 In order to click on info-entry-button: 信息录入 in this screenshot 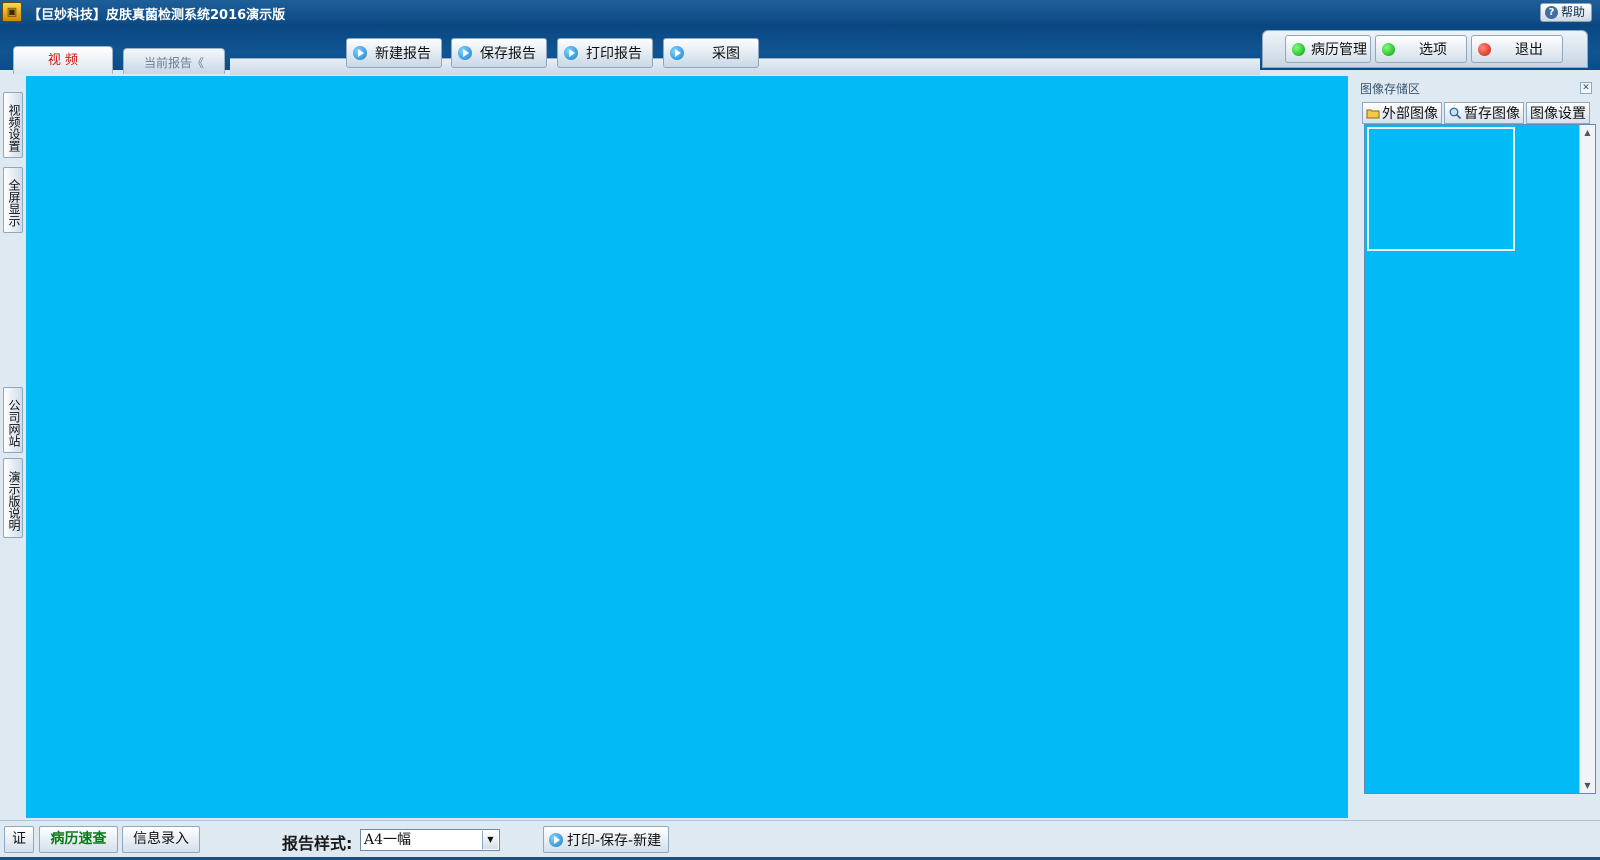, I will do `click(161, 839)`.